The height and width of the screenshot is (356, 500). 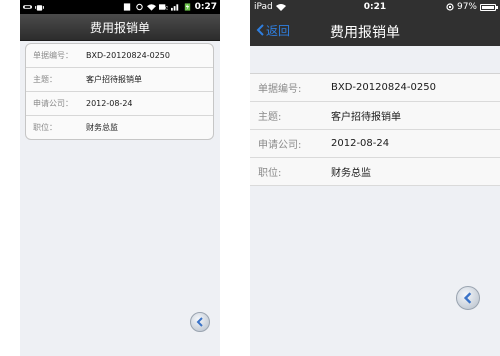 I want to click on sync-icon, so click(x=139, y=7).